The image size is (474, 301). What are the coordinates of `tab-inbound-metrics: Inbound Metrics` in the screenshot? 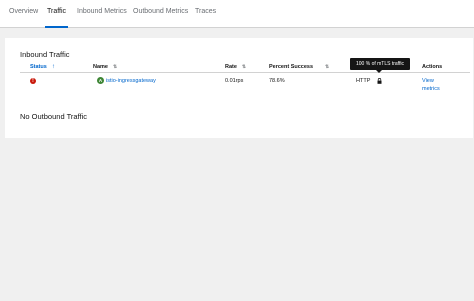 It's located at (102, 17).